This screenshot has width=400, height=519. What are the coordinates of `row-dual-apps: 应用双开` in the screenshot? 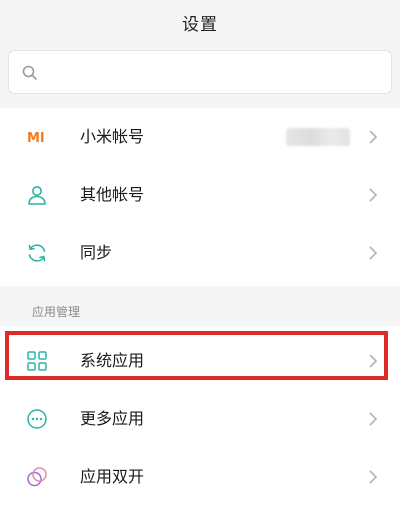 It's located at (200, 477).